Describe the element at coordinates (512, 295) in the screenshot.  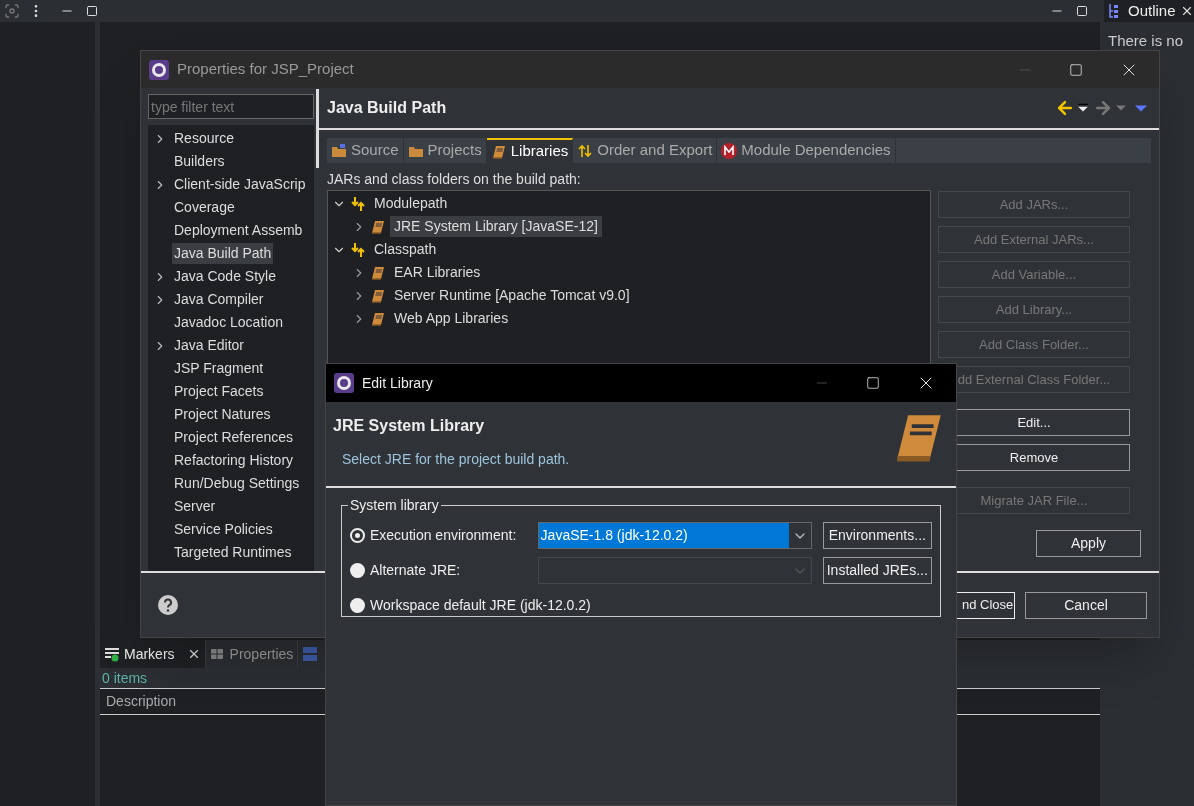
I see `tree-item: Server Runtime [Apache Tomcat v9.0]` at that location.